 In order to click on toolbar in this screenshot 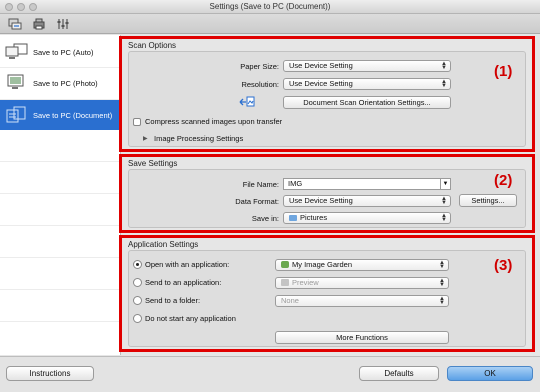, I will do `click(270, 24)`.